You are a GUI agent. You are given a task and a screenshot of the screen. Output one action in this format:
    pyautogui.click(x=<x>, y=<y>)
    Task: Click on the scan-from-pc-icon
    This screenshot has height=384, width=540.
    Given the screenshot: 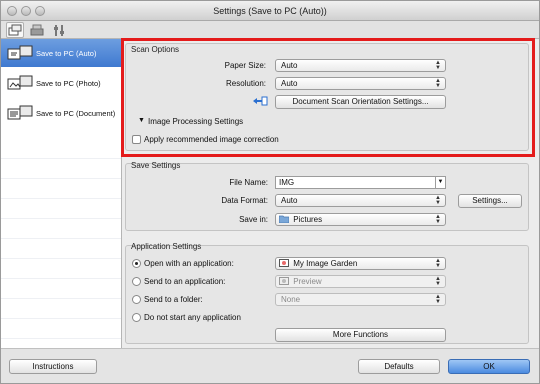 What is the action you would take?
    pyautogui.click(x=15, y=30)
    